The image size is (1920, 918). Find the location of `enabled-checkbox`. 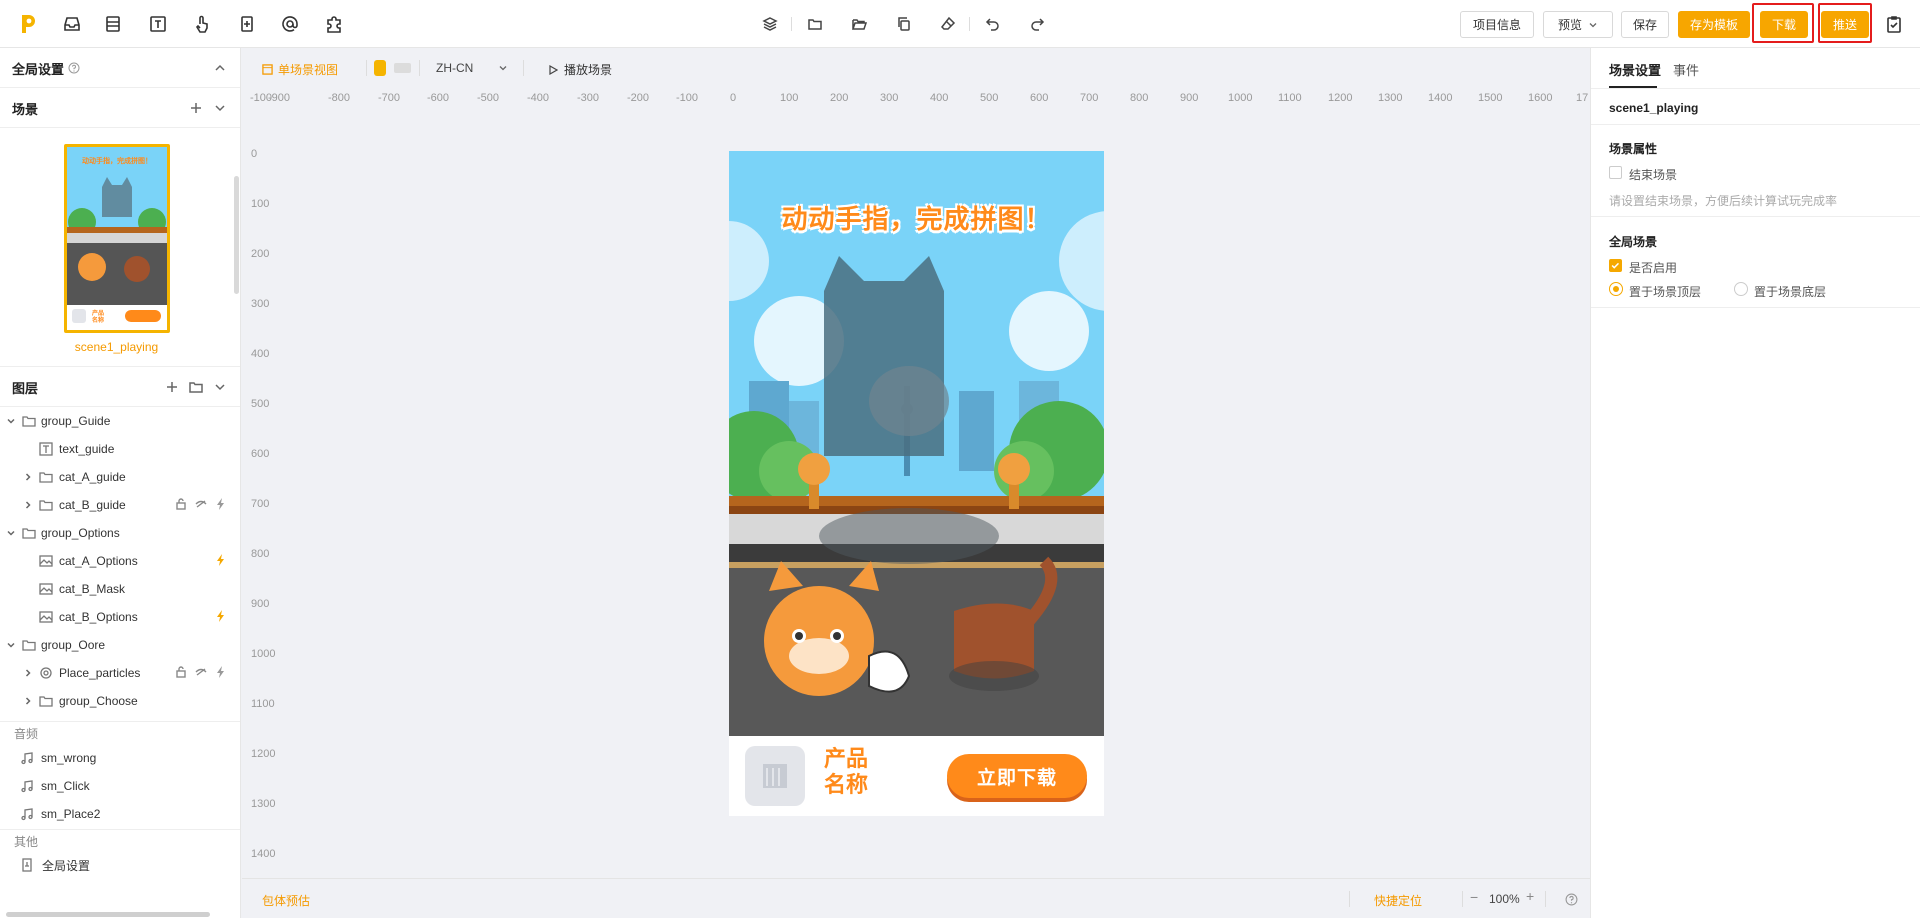

enabled-checkbox is located at coordinates (1615, 265).